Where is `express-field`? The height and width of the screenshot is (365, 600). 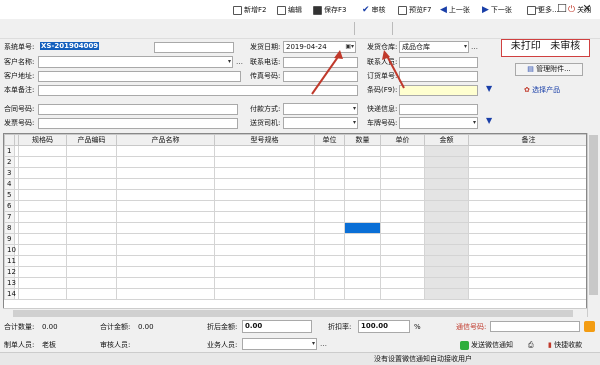
express-field is located at coordinates (438, 109).